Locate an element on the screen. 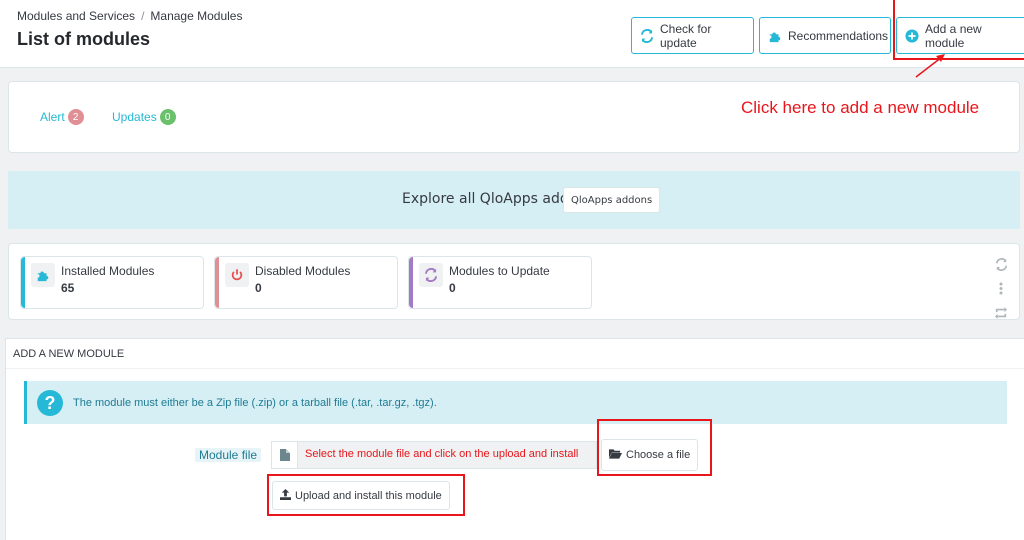 Image resolution: width=1024 pixels, height=540 pixels. stat-label: Modules to Update is located at coordinates (499, 271).